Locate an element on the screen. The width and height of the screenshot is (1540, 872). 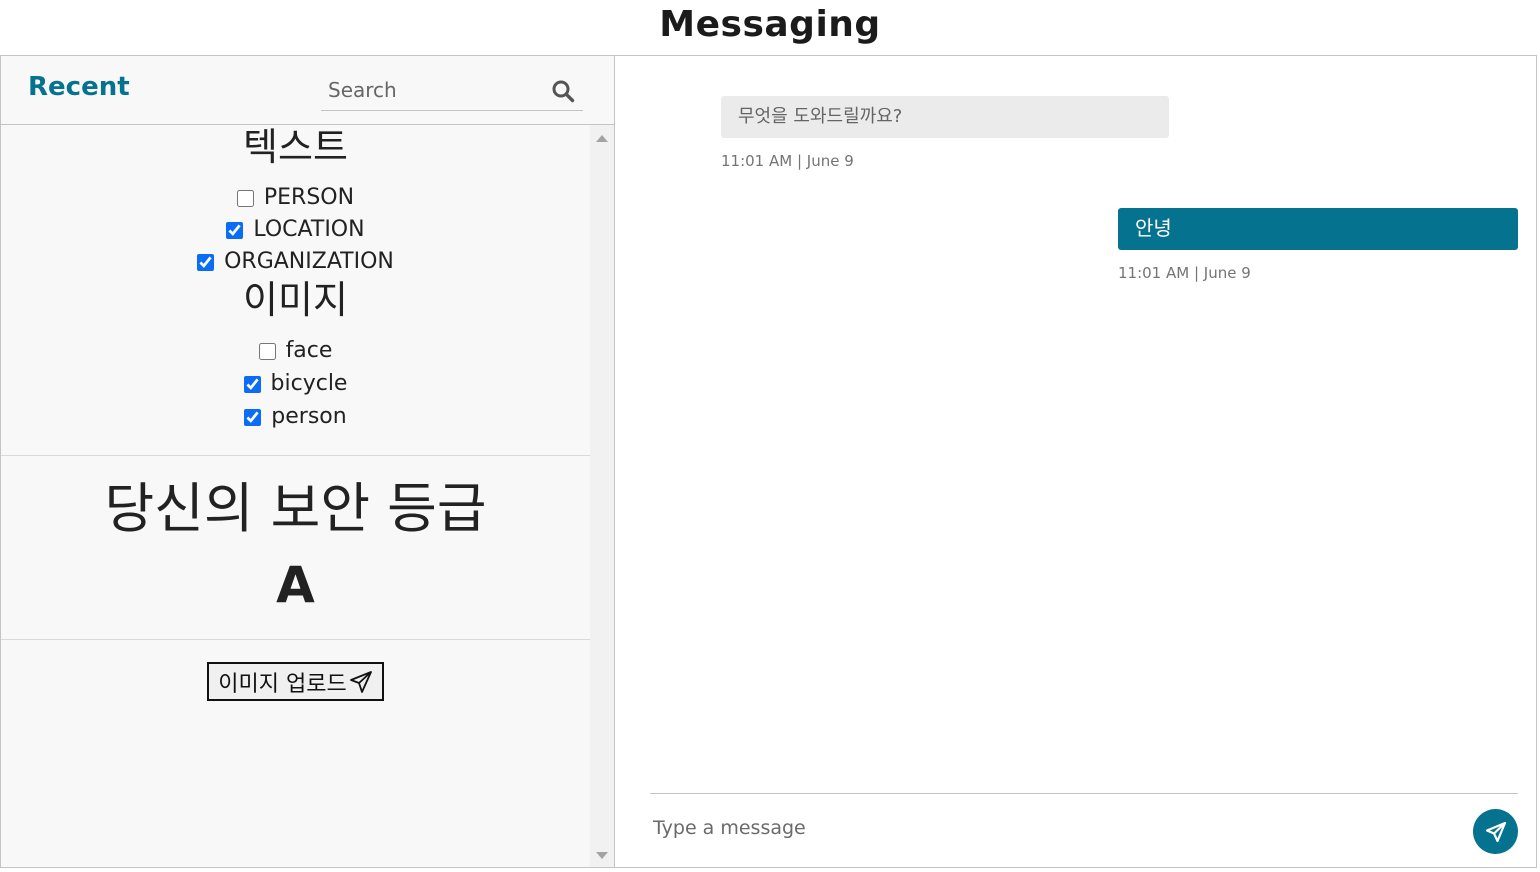
message-composer is located at coordinates (1084, 830).